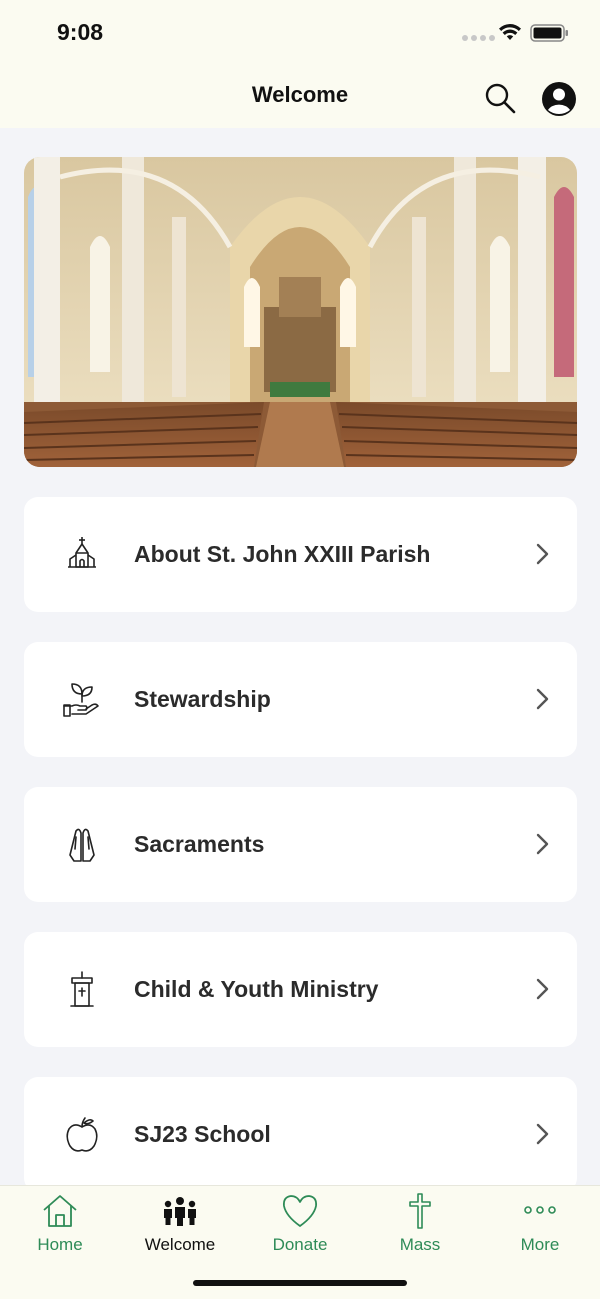 Image resolution: width=600 pixels, height=1299 pixels. I want to click on tab-label: Donate, so click(300, 1244).